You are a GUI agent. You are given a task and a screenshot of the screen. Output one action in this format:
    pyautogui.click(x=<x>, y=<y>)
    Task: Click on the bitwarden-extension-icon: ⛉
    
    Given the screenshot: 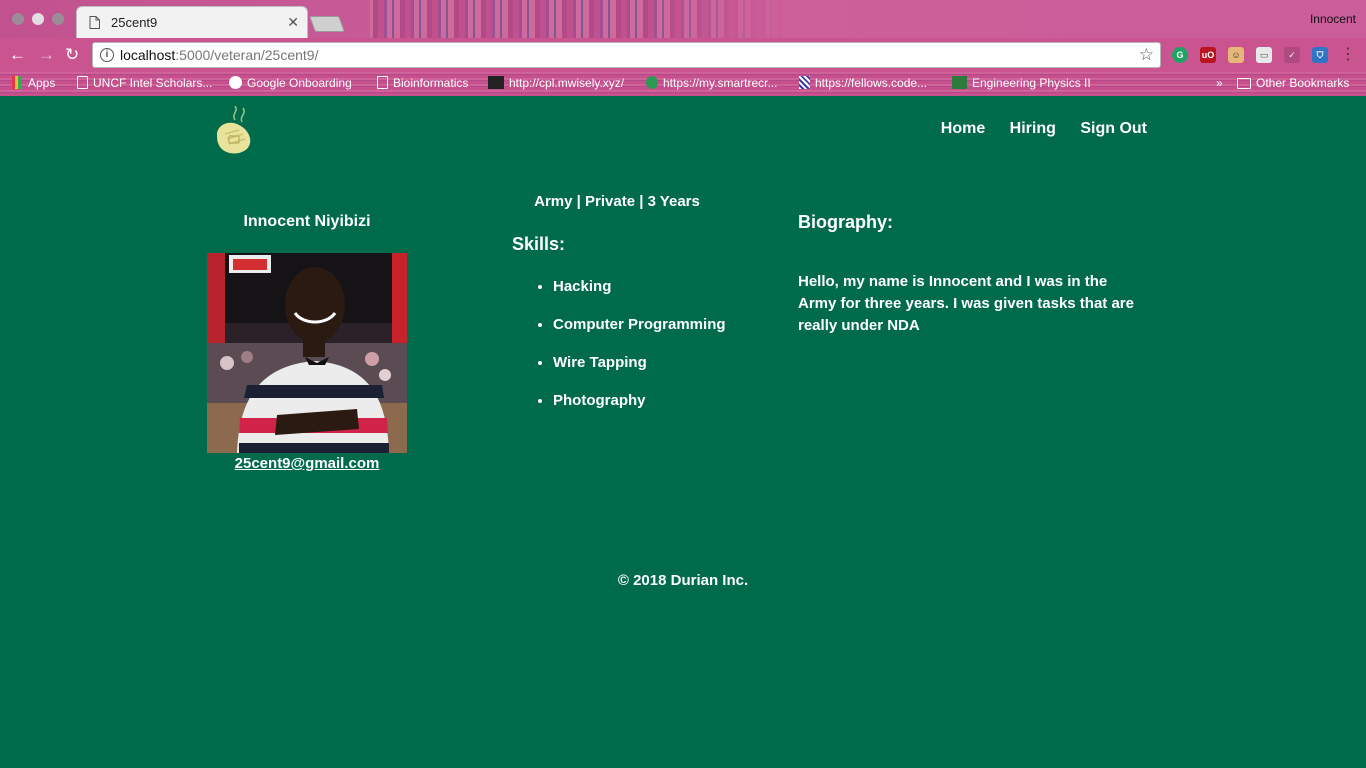 What is the action you would take?
    pyautogui.click(x=1320, y=55)
    